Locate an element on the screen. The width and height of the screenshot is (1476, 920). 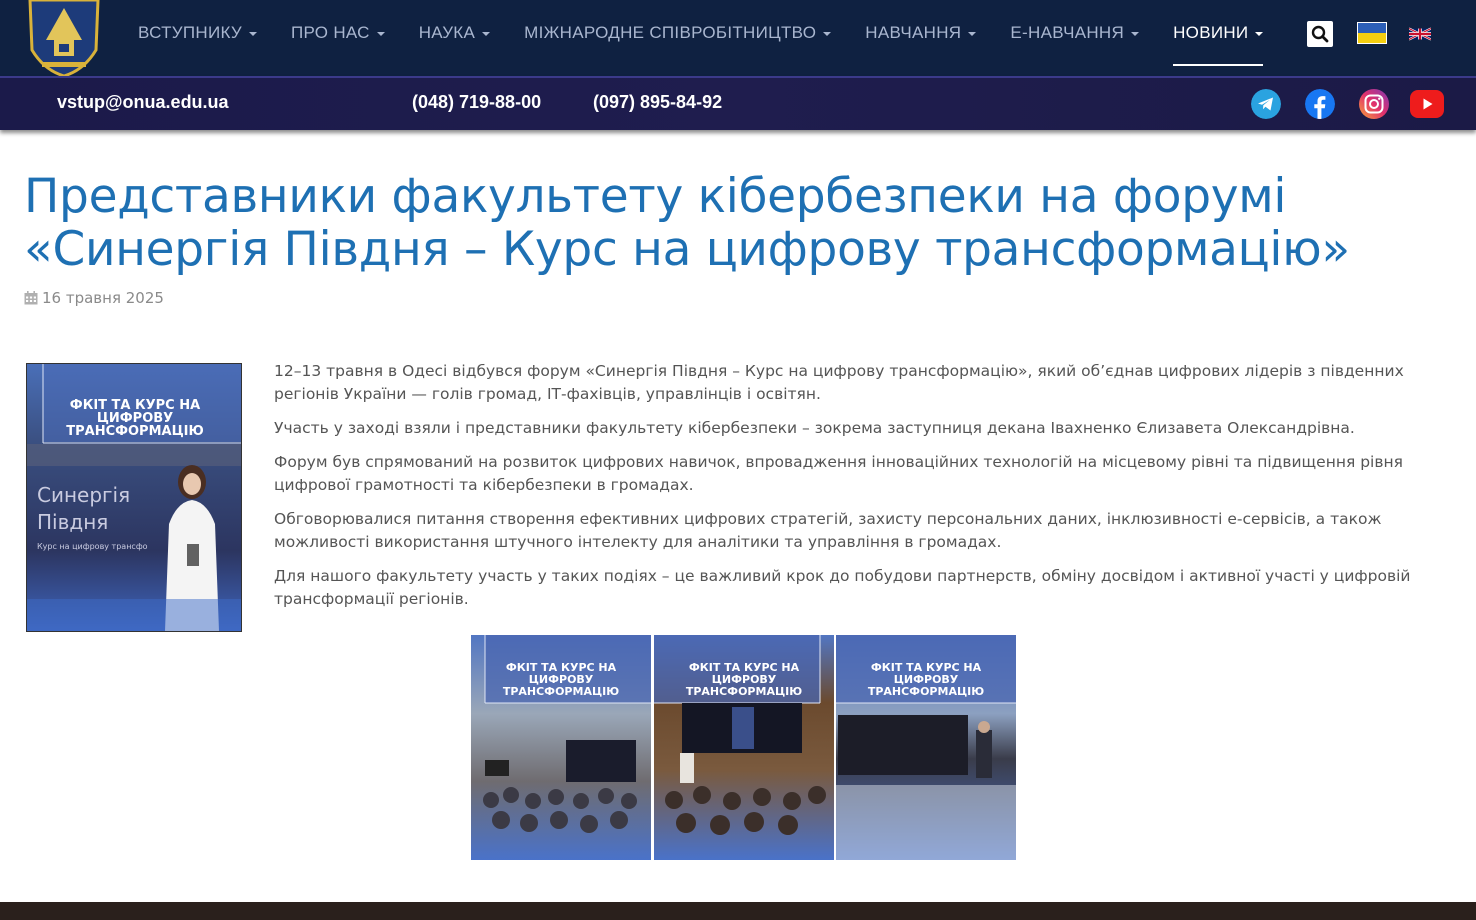
search-icon is located at coordinates (1320, 34).